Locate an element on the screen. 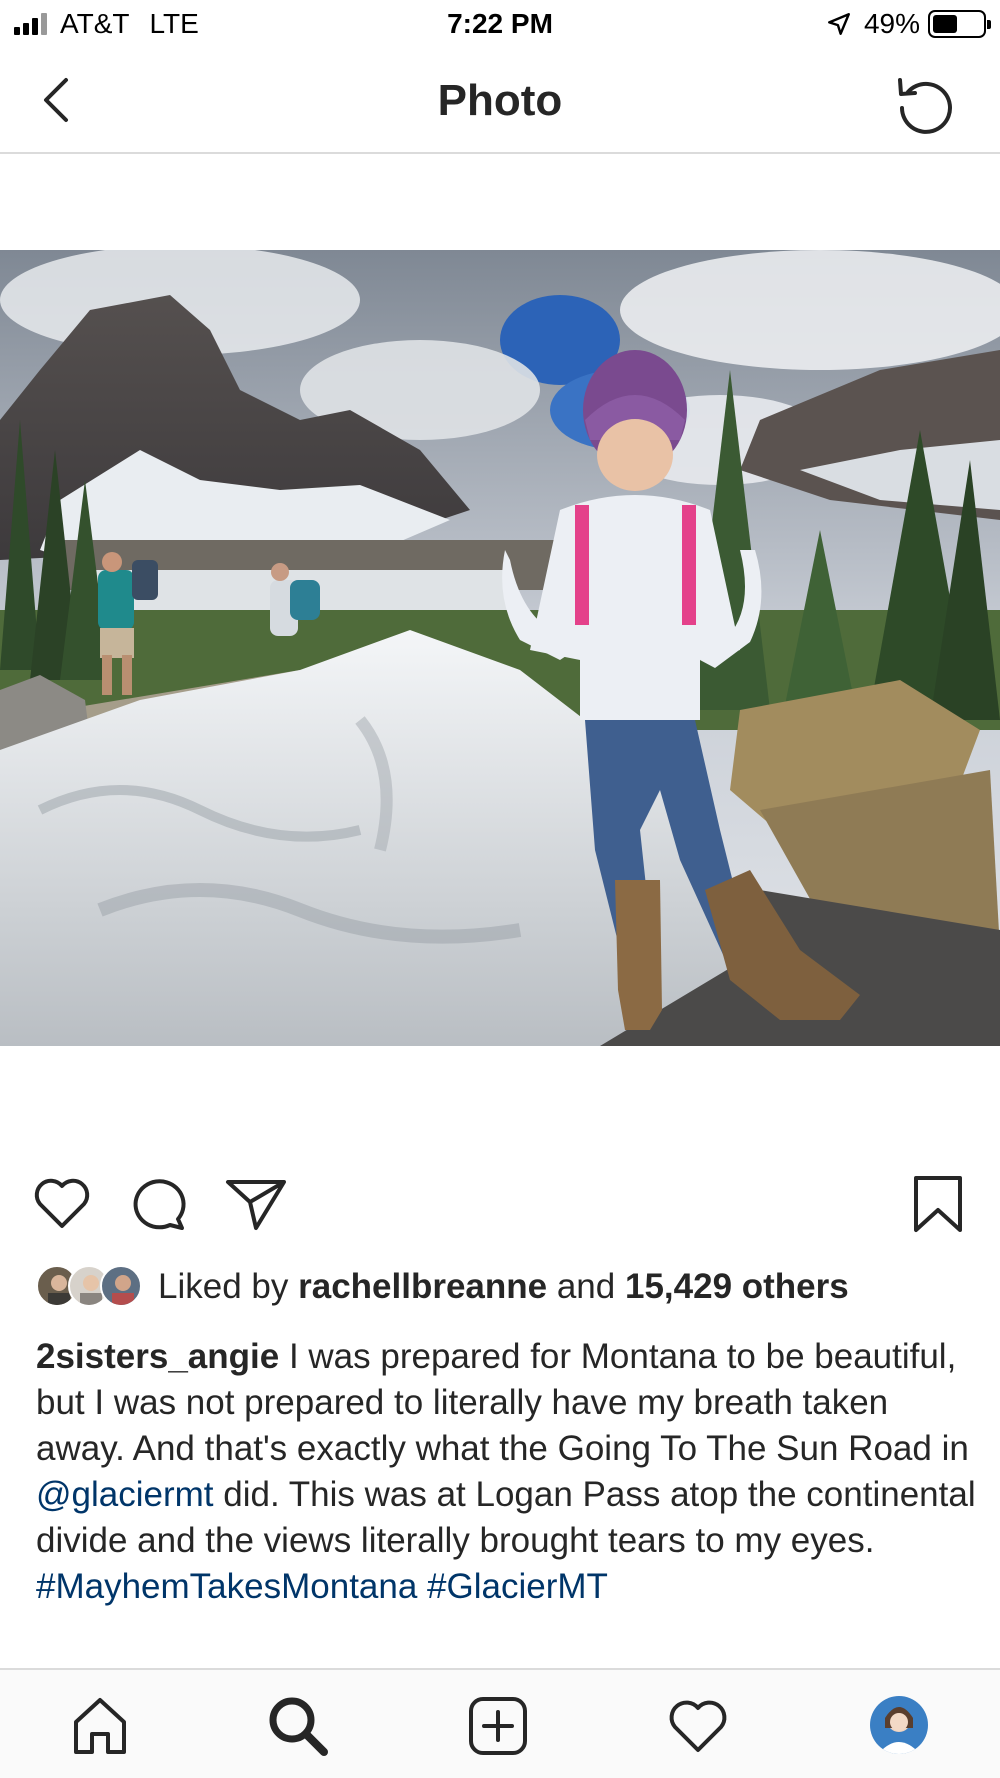  comment-button is located at coordinates (160, 1204).